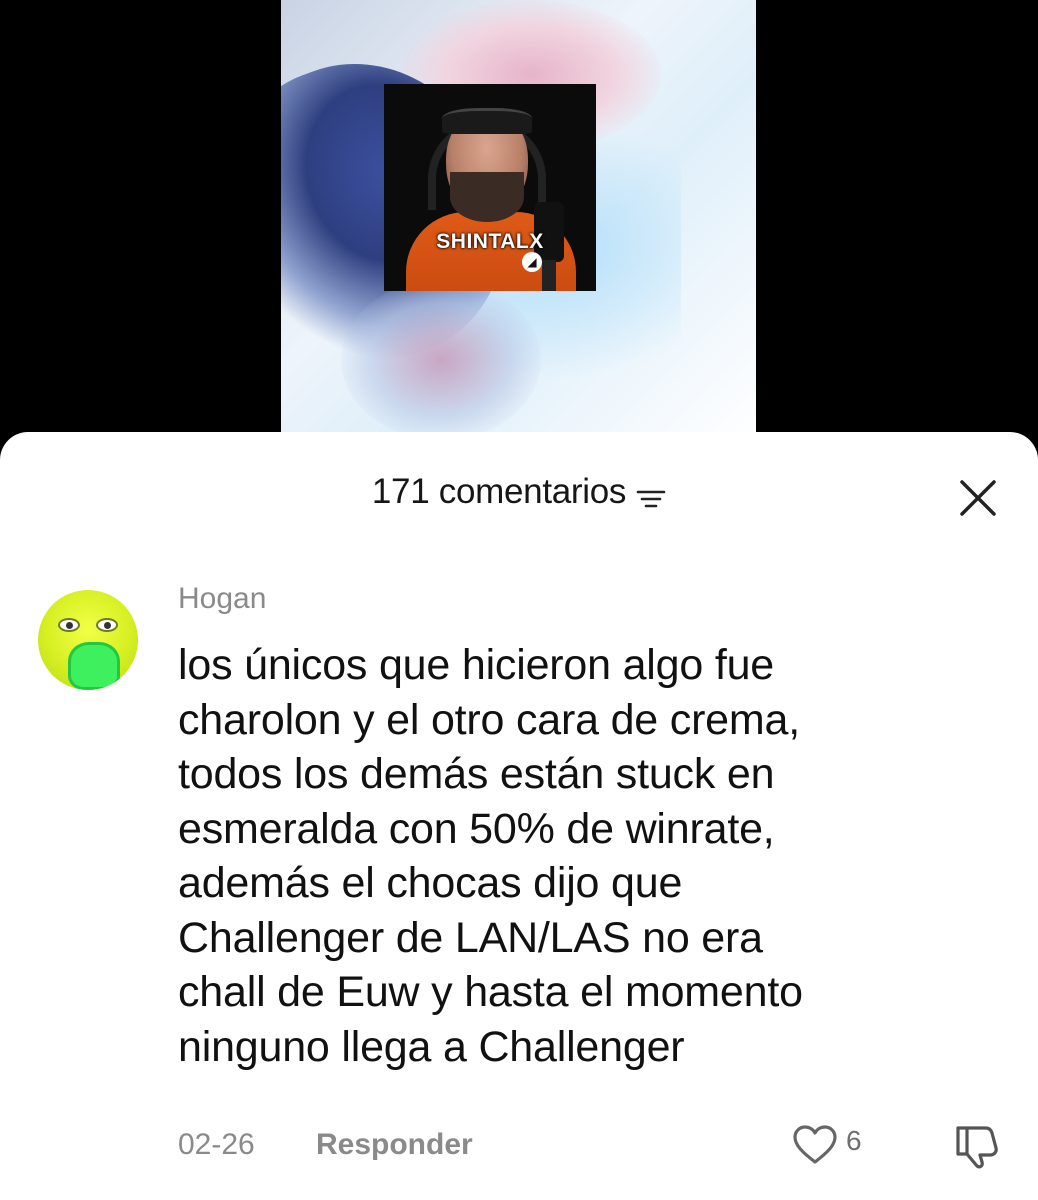 The height and width of the screenshot is (1200, 1038). I want to click on heart-outline-icon, so click(815, 1144).